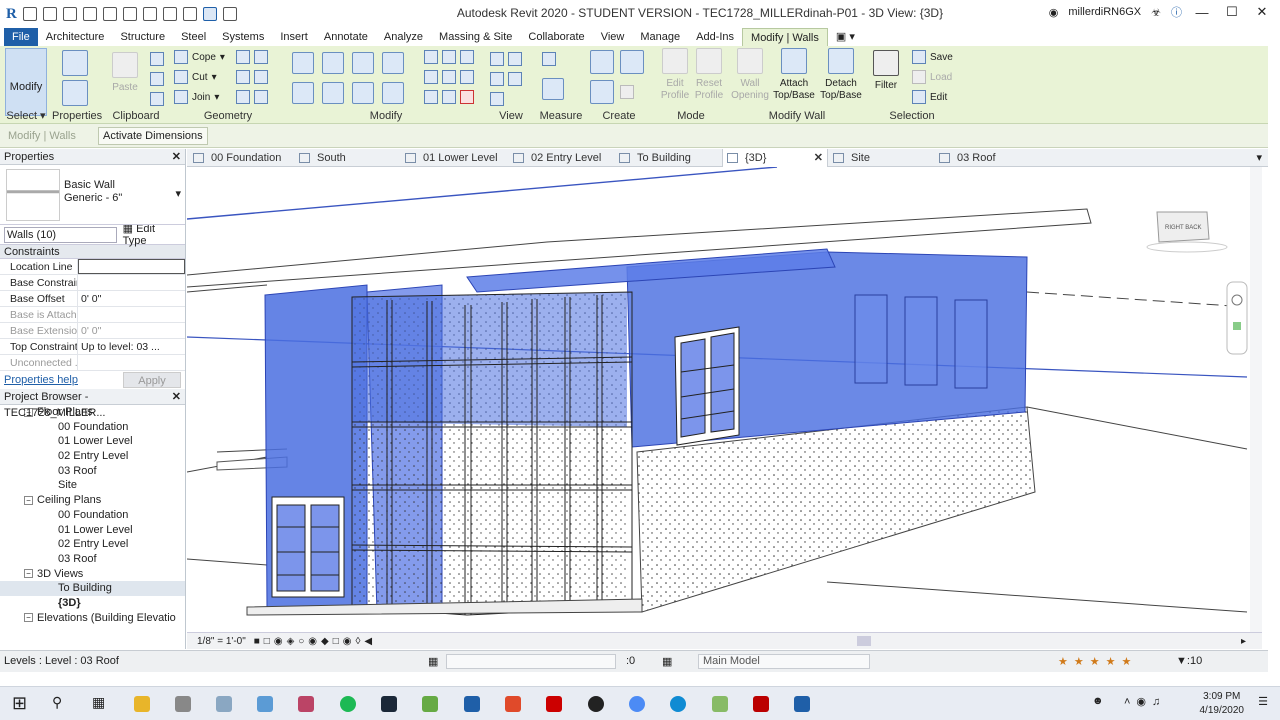 The height and width of the screenshot is (720, 1280). Describe the element at coordinates (784, 661) in the screenshot. I see `model-dropdown: Main Model` at that location.